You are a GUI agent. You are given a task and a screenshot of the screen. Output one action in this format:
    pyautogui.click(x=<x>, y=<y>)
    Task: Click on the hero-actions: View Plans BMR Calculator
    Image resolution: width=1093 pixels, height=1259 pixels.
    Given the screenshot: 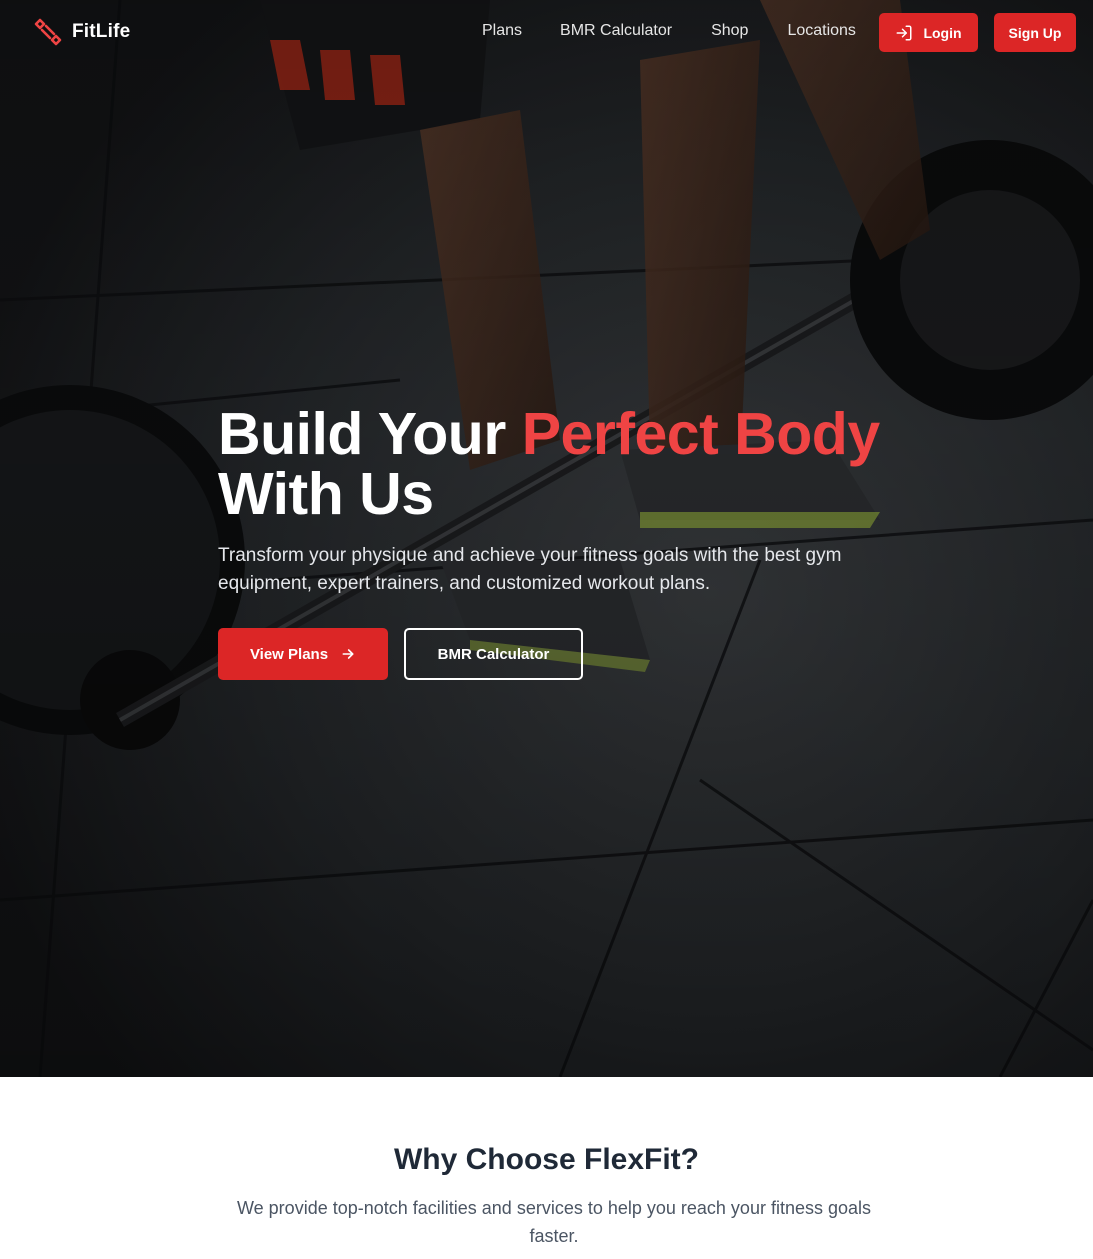 What is the action you would take?
    pyautogui.click(x=568, y=654)
    